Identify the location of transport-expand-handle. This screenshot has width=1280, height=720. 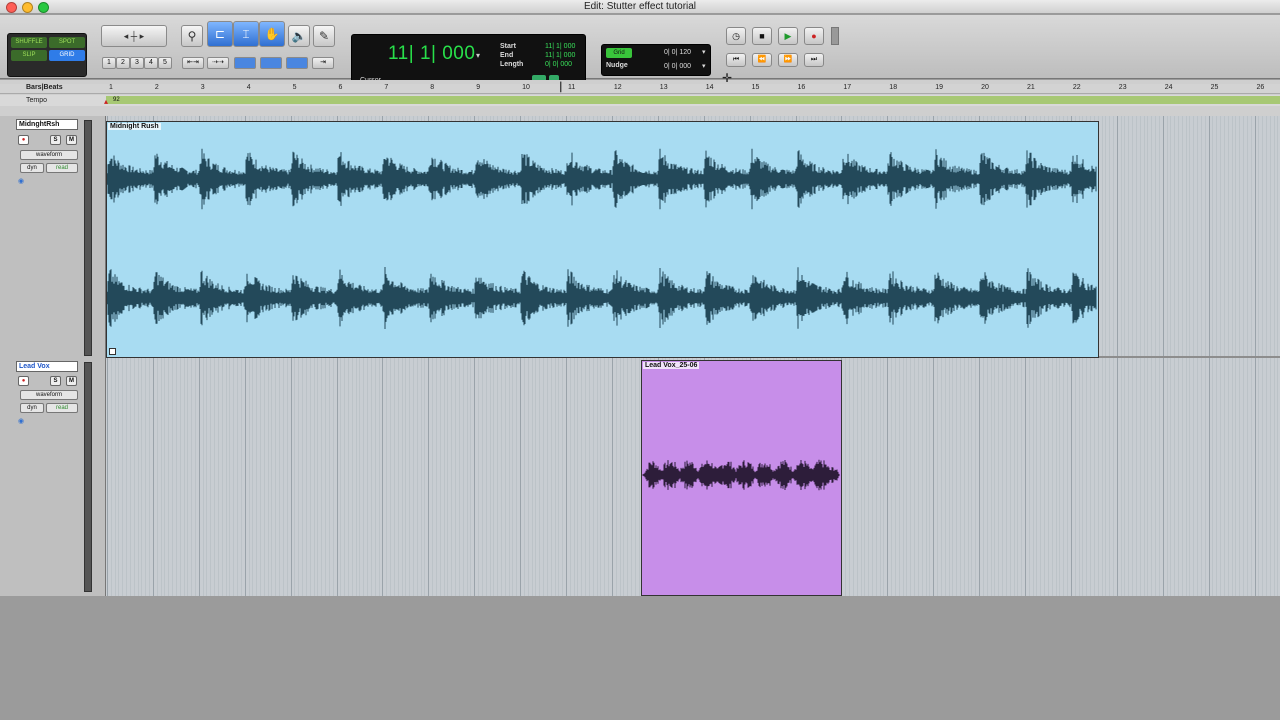
(835, 36).